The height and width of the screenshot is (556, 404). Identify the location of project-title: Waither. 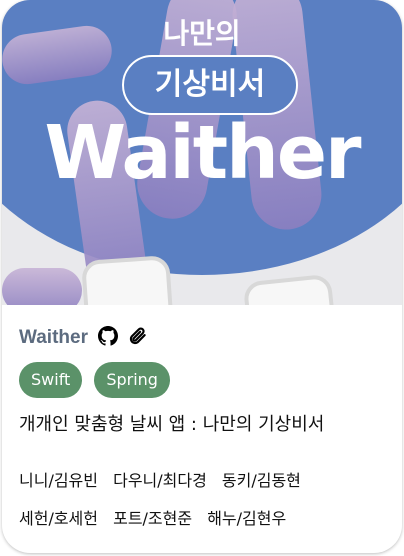
(53, 337).